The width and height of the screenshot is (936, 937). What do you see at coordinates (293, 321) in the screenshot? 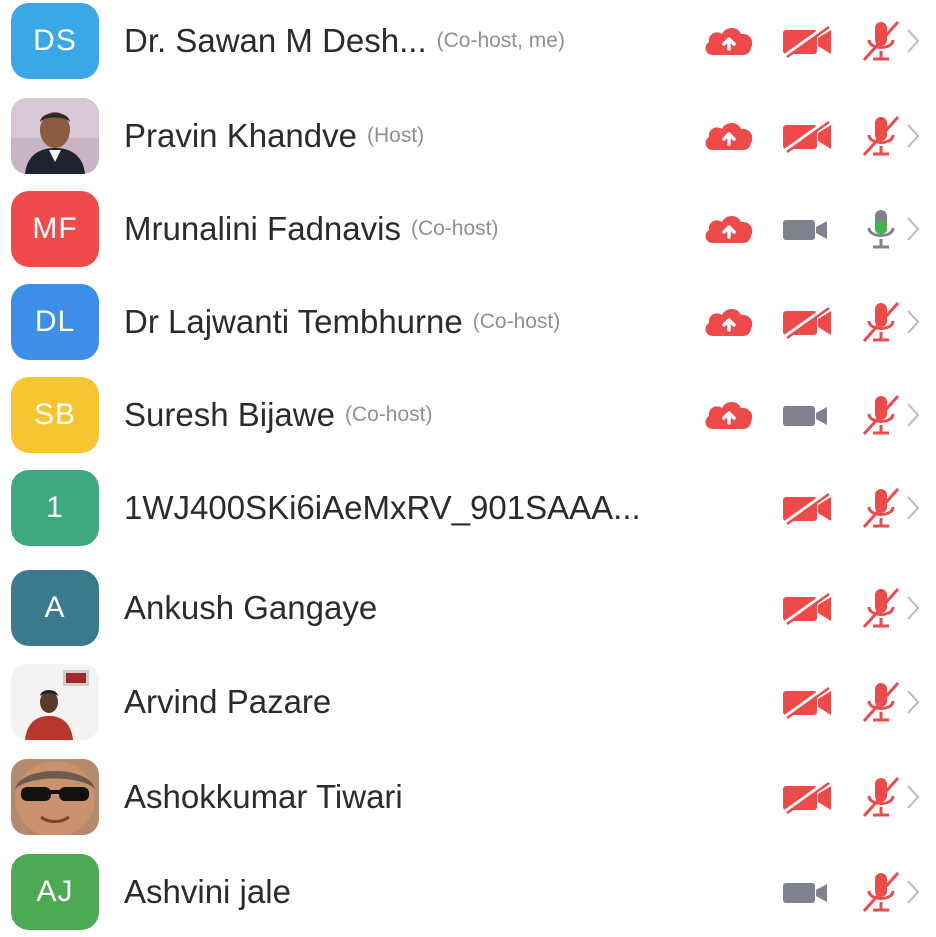
I see `participant-name: Dr Lajwanti Tembhurne` at bounding box center [293, 321].